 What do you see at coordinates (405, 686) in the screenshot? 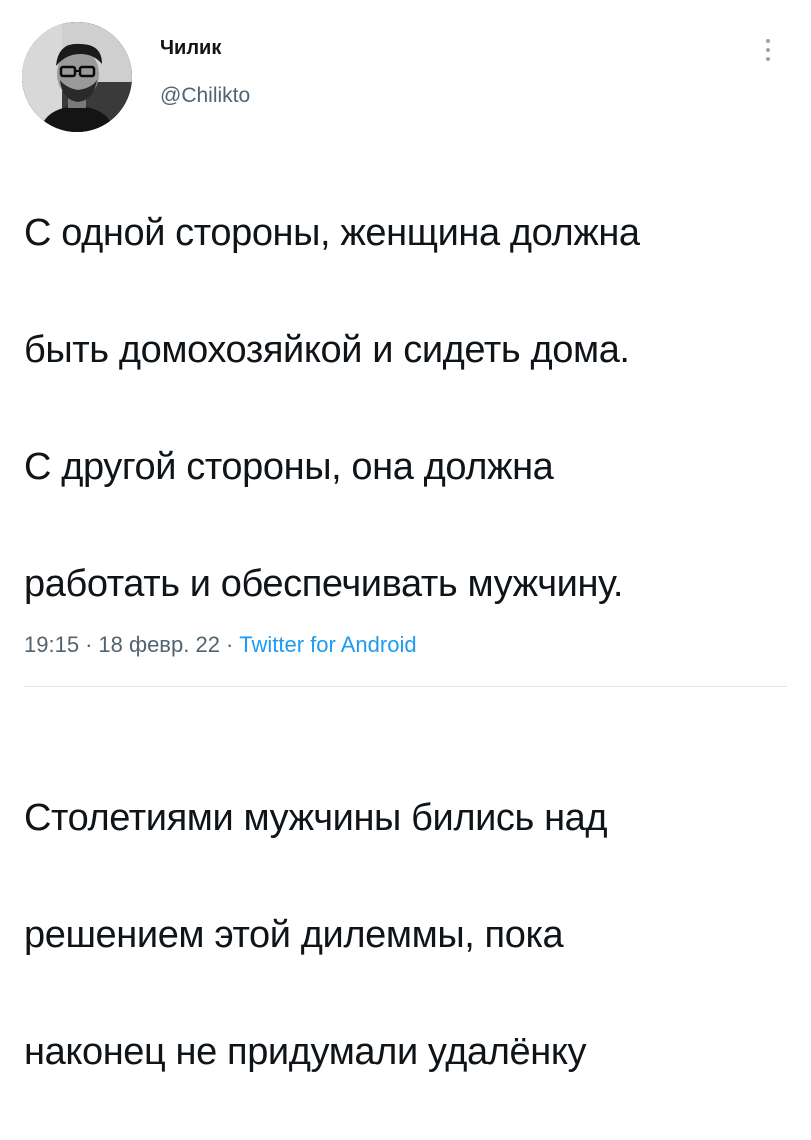
I see `divider` at bounding box center [405, 686].